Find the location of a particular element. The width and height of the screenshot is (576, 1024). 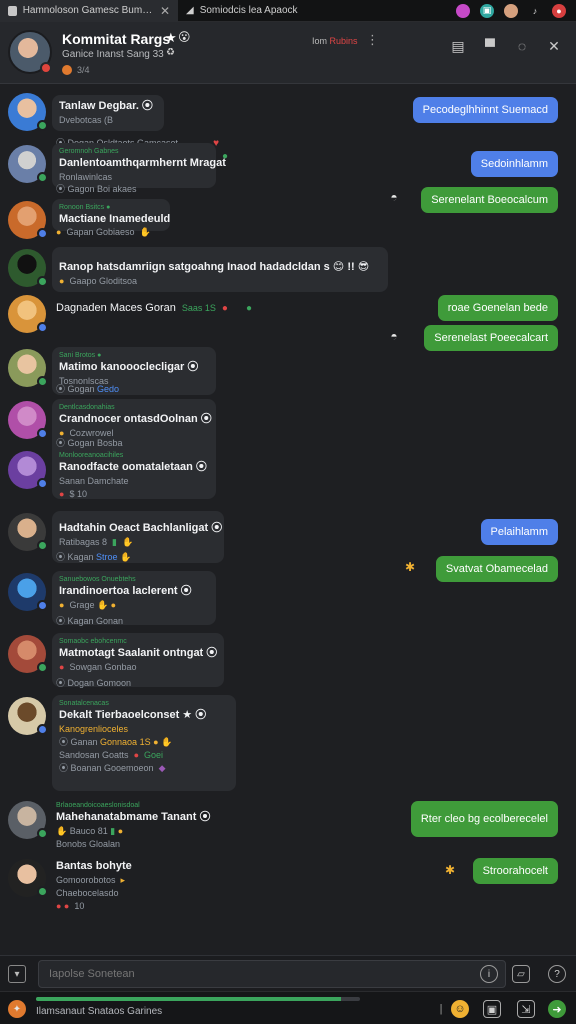

meta-text: Grage ✋ ● is located at coordinates (93, 605).